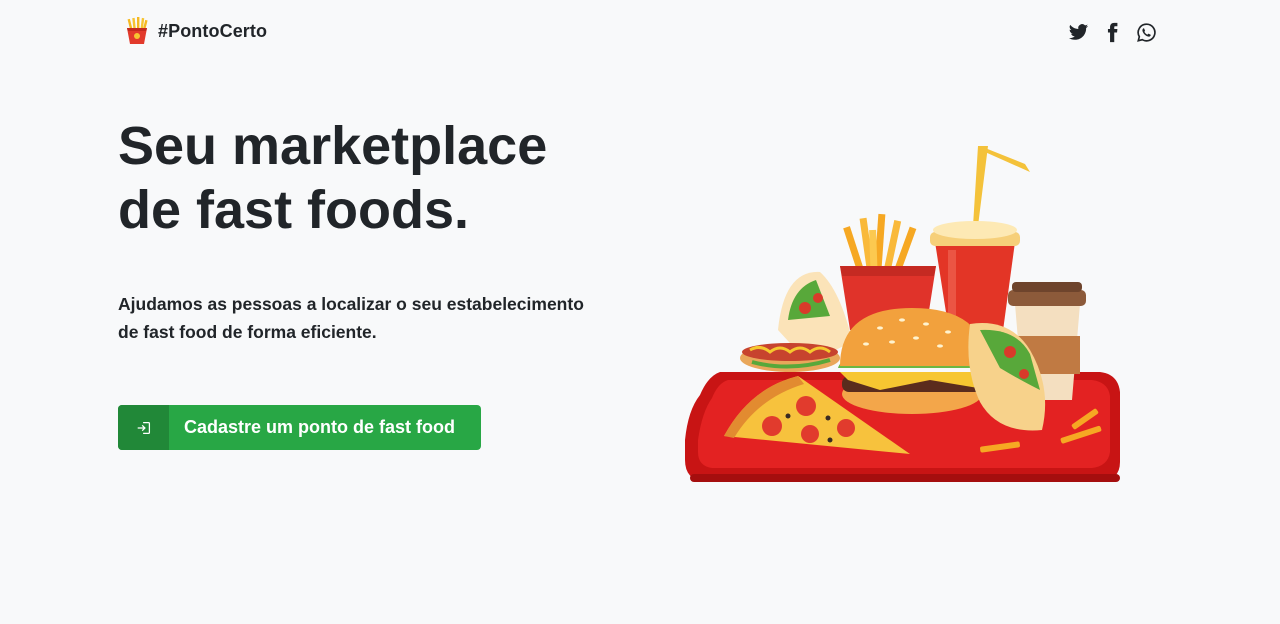 Image resolution: width=1280 pixels, height=624 pixels. I want to click on sign-in-icon, so click(143, 427).